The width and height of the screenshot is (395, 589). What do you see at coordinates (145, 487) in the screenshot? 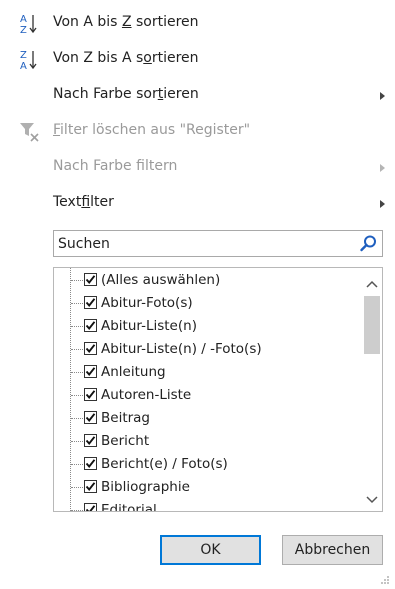
I see `list-item-label: Bibliographie` at bounding box center [145, 487].